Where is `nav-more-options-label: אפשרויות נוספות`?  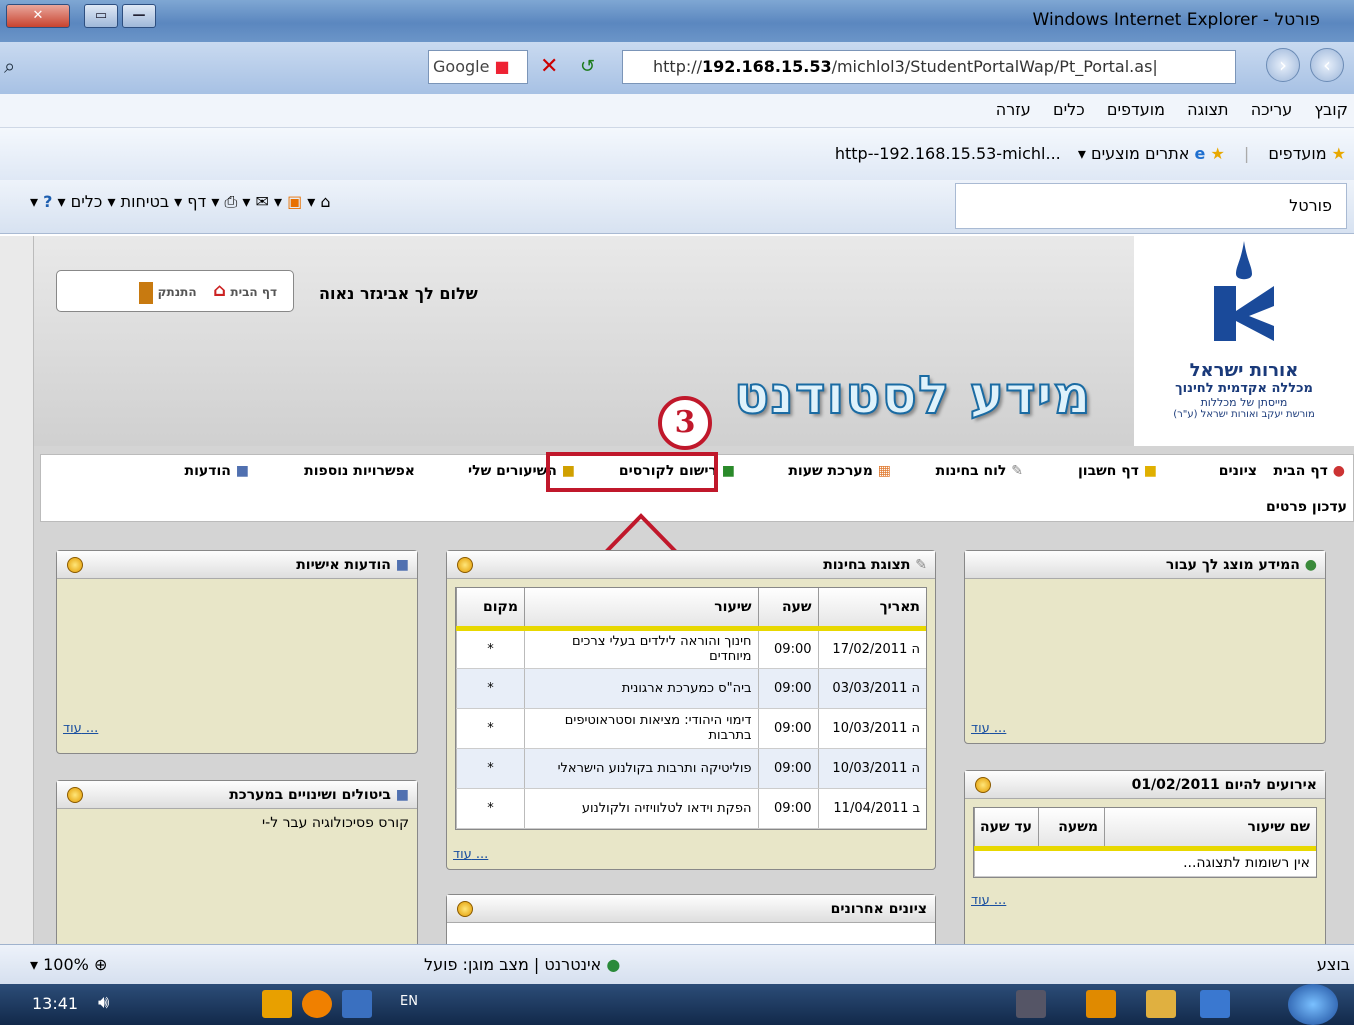
nav-more-options-label: אפשרויות נוספות is located at coordinates (359, 471).